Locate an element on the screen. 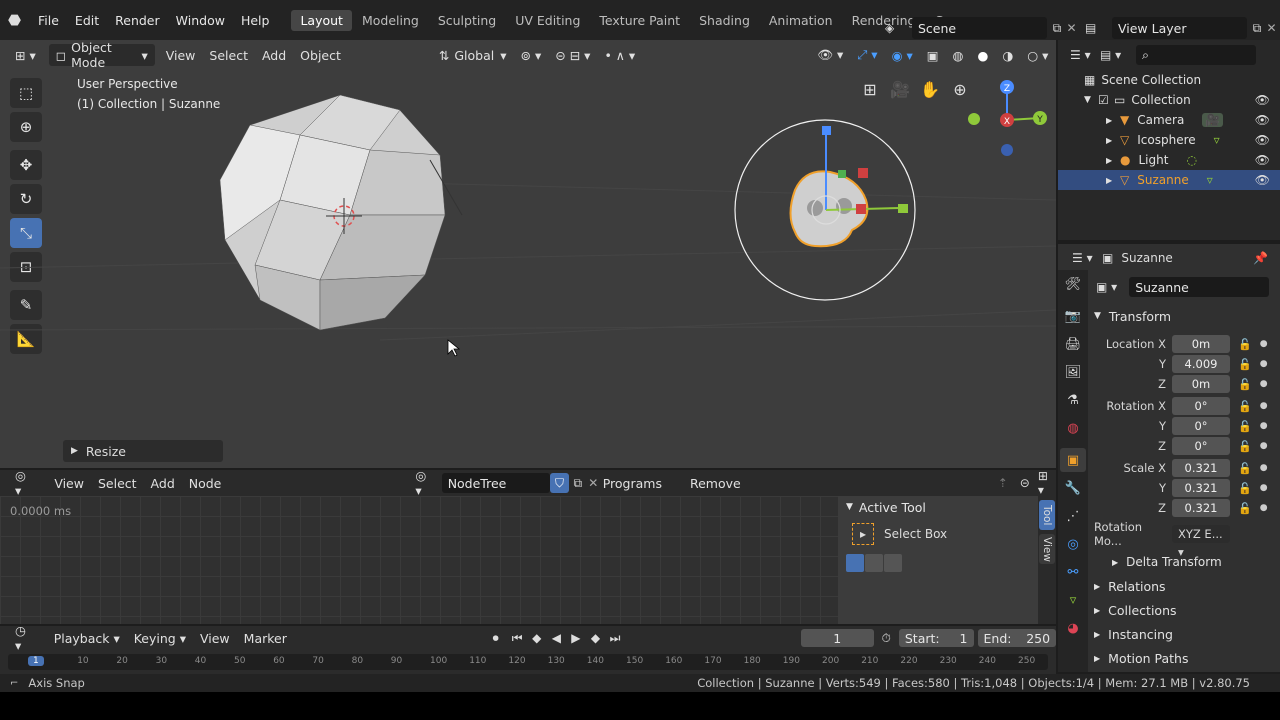 Image resolution: width=1280 pixels, height=720 pixels. icosphere-mesh is located at coordinates (341, 212).